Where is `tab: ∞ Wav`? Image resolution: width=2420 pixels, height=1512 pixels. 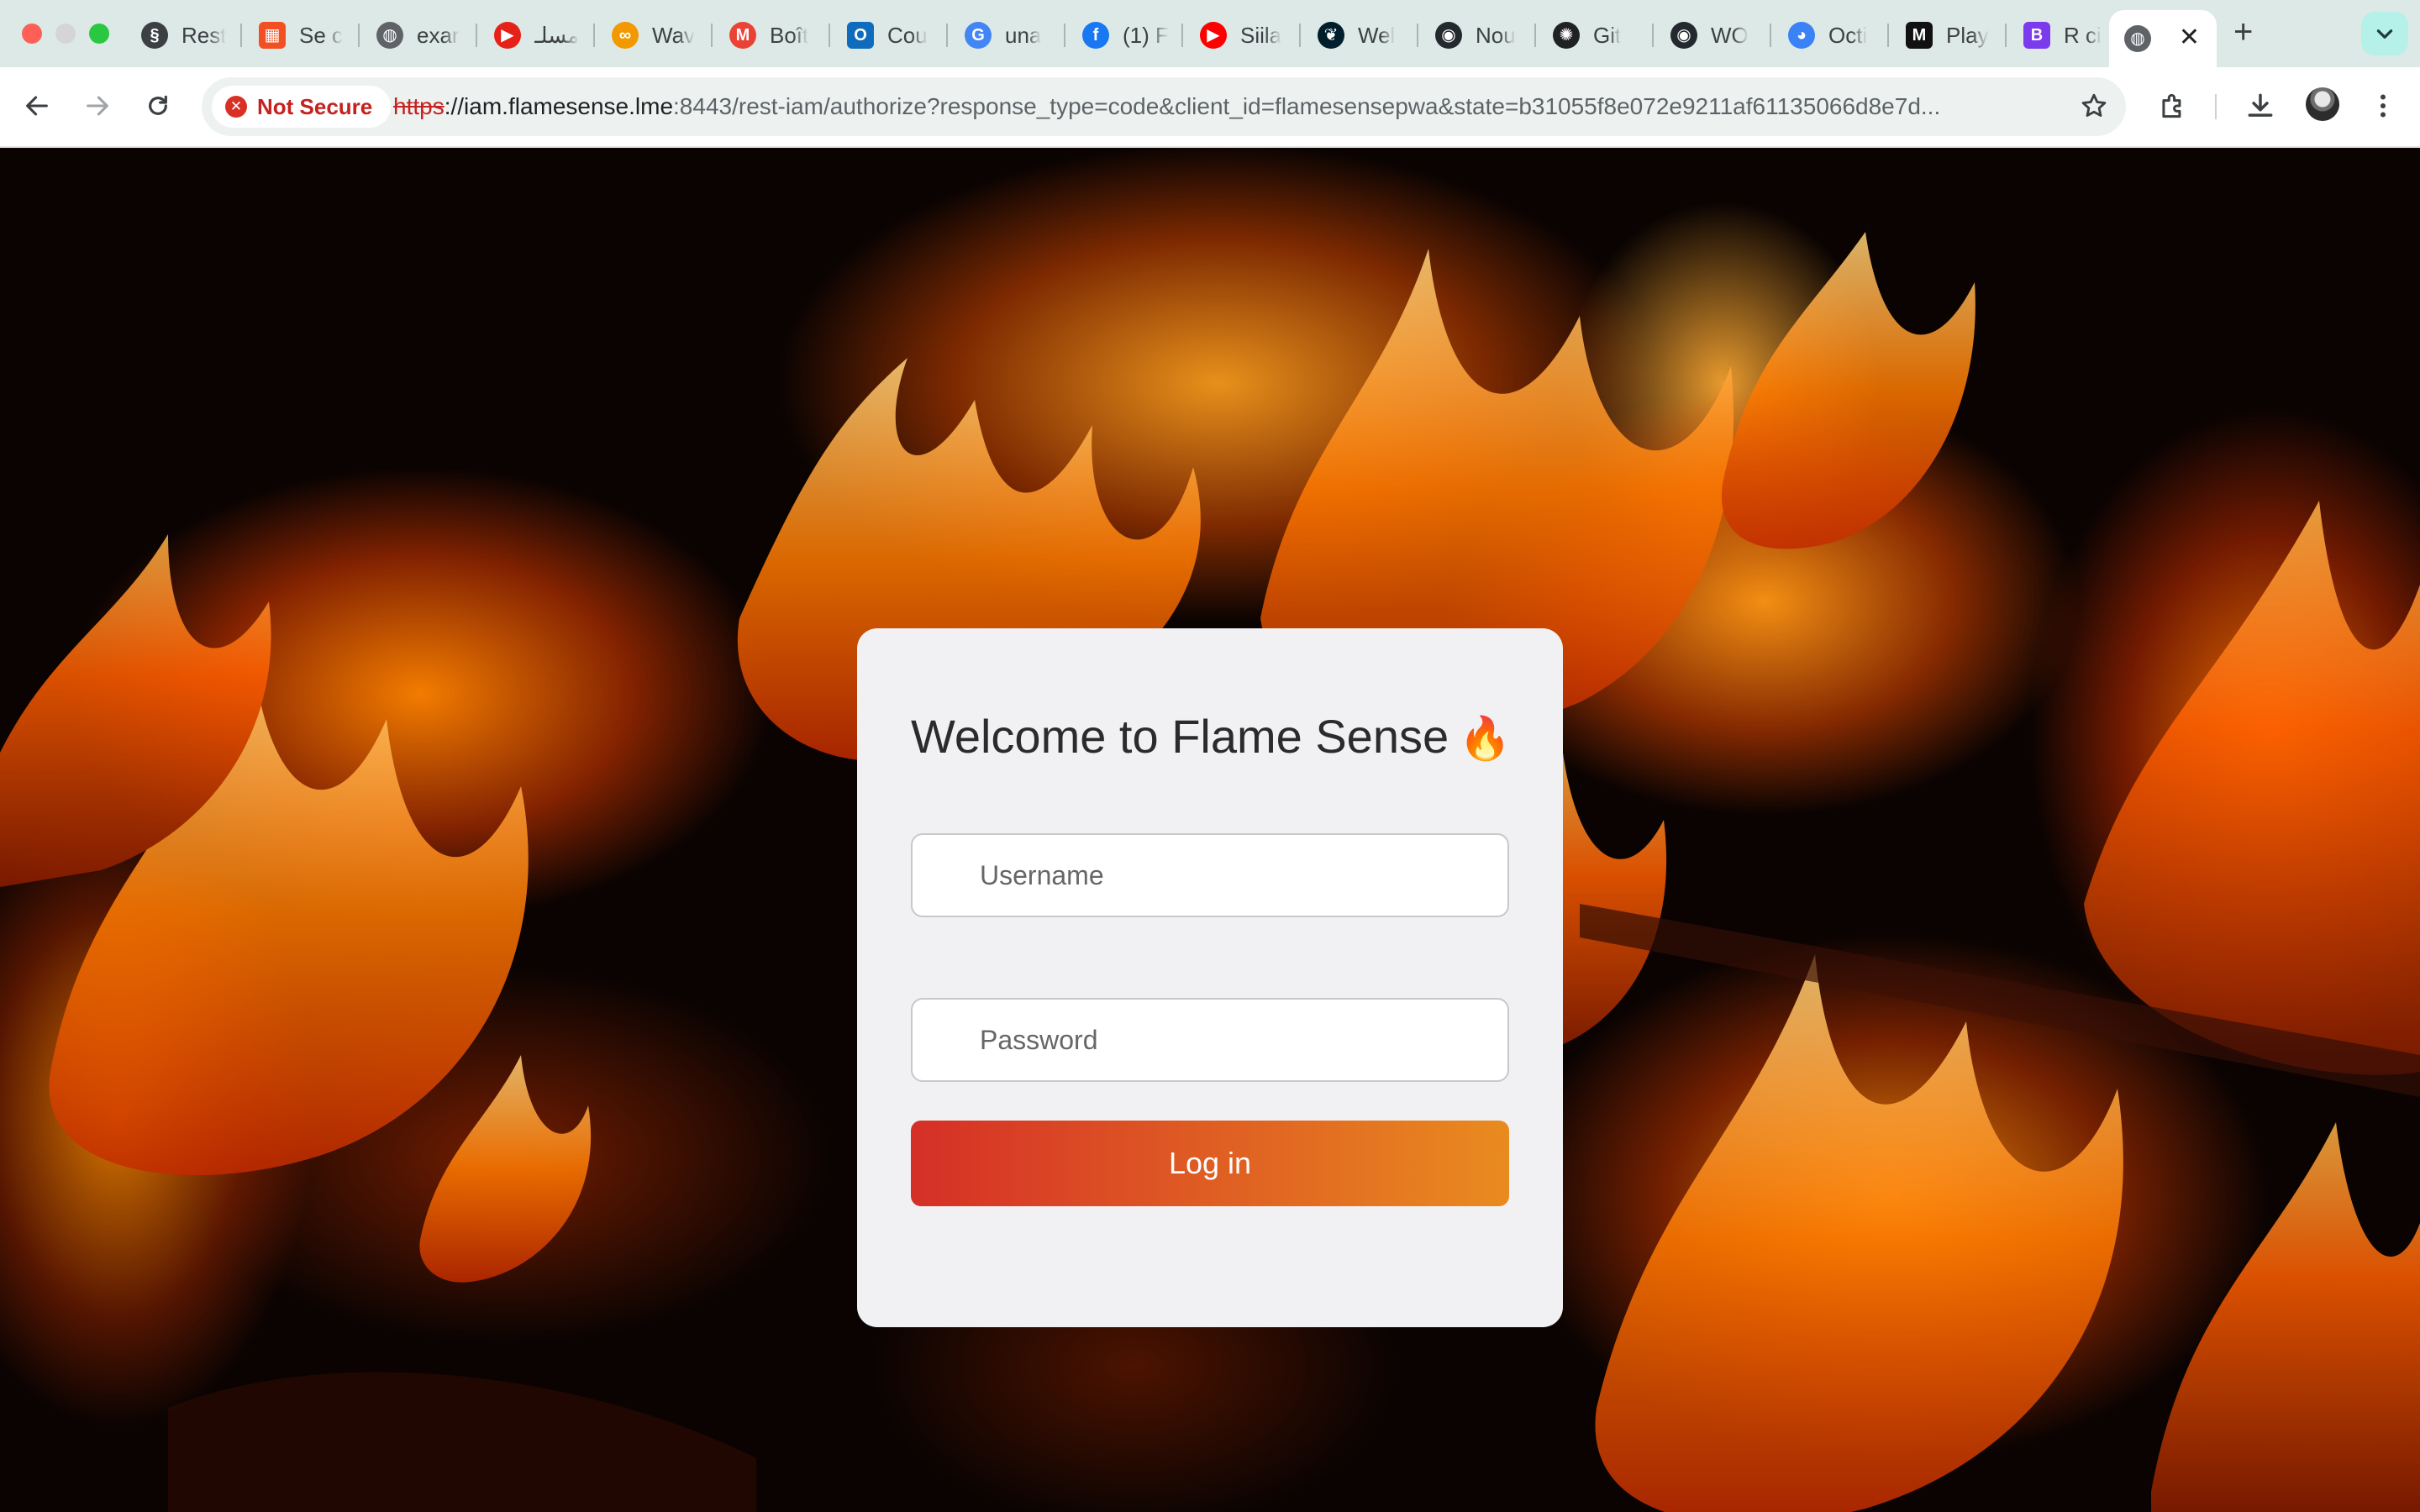
tab: ∞ Wav is located at coordinates (650, 35).